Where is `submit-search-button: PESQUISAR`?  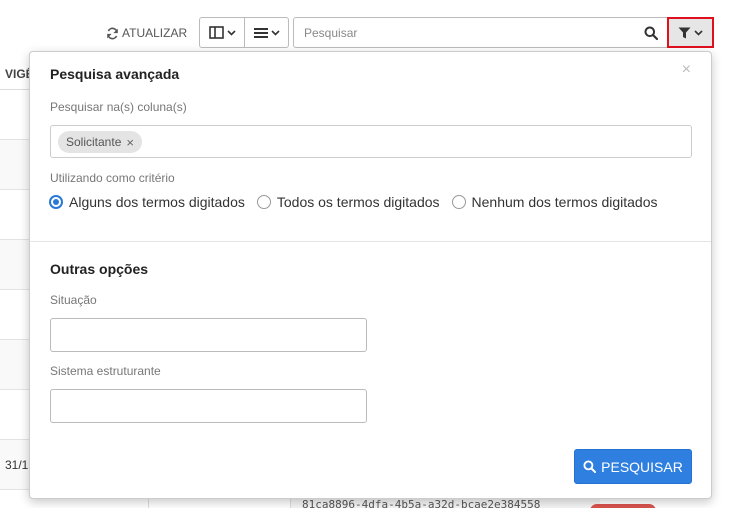 submit-search-button: PESQUISAR is located at coordinates (633, 466).